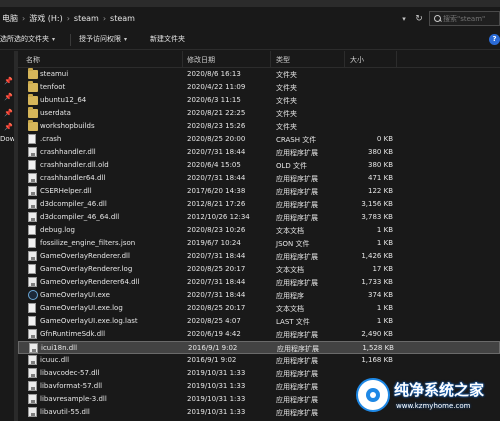 This screenshot has height=421, width=500. I want to click on file-row: steamui 2020/8/6 16:13 文件夹, so click(259, 74).